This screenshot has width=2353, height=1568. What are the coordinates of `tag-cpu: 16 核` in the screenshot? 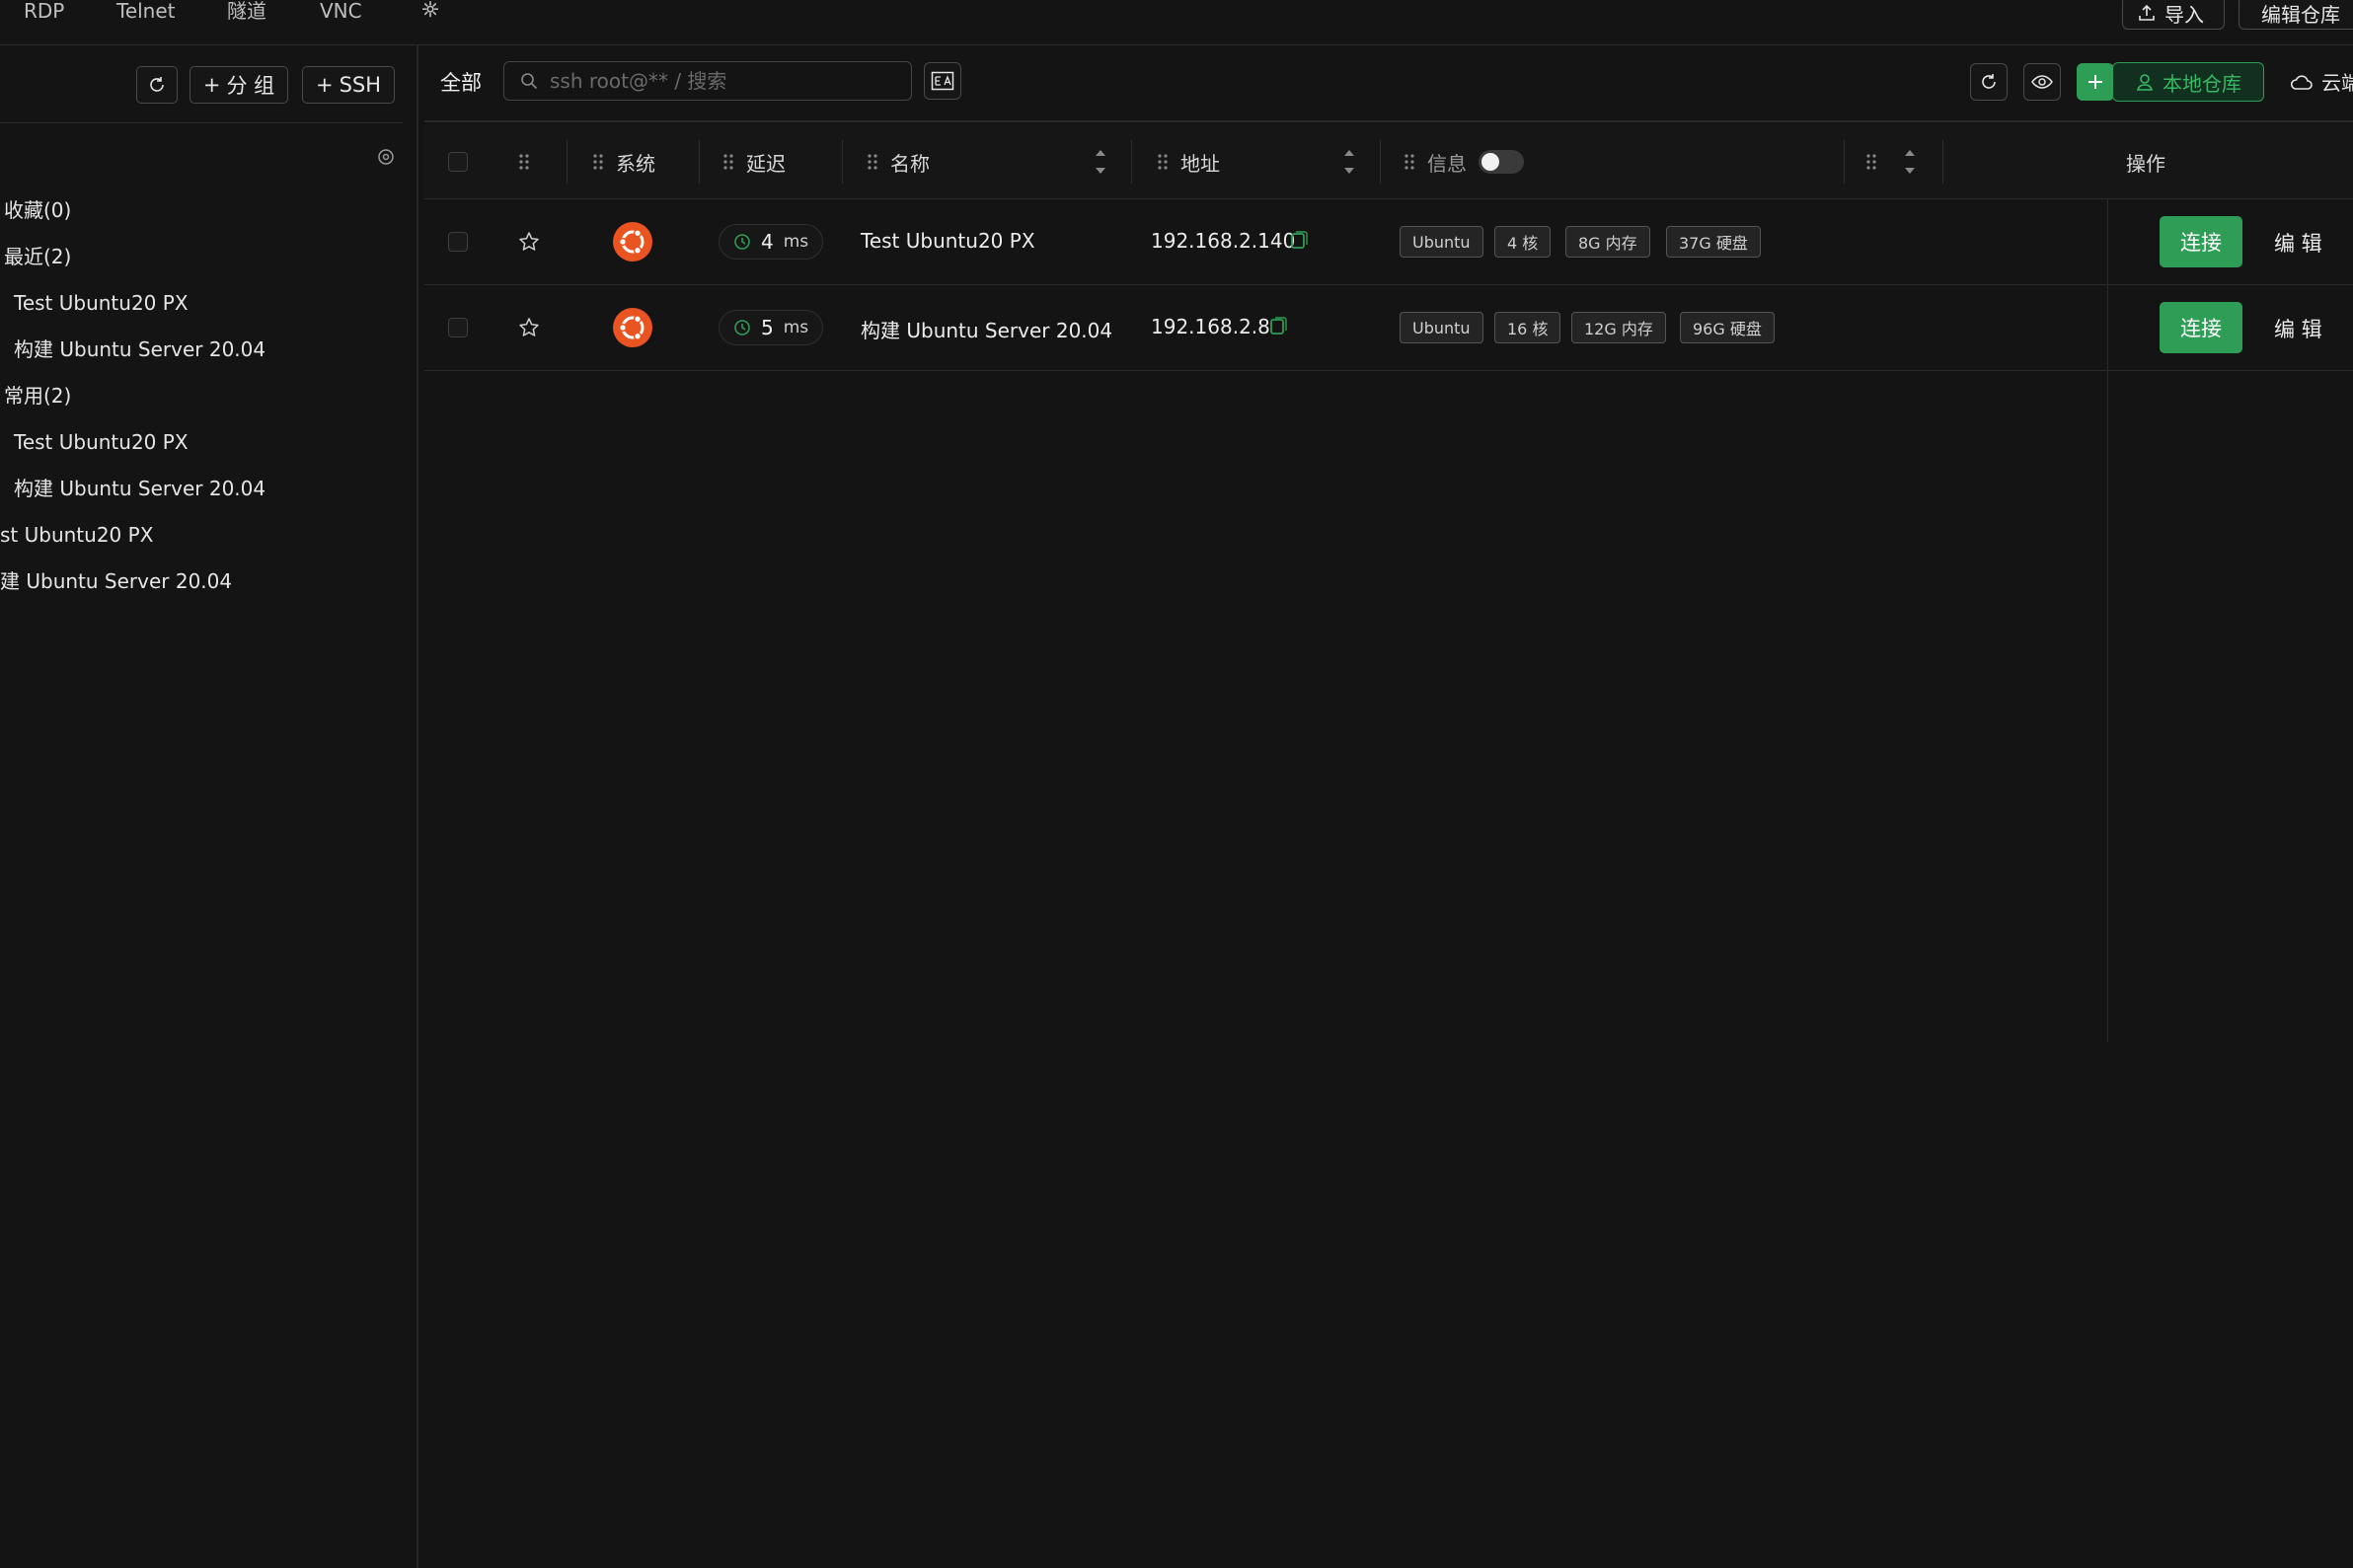 It's located at (1527, 327).